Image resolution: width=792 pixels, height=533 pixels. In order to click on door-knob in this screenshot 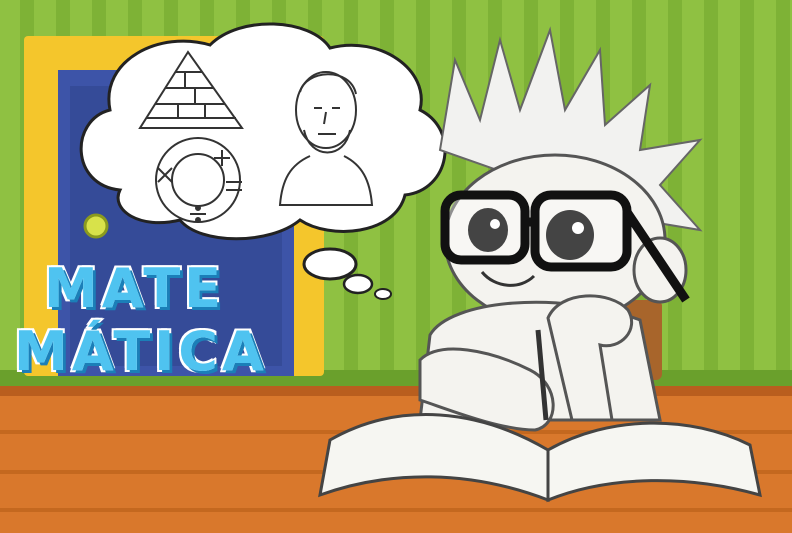, I will do `click(96, 226)`.